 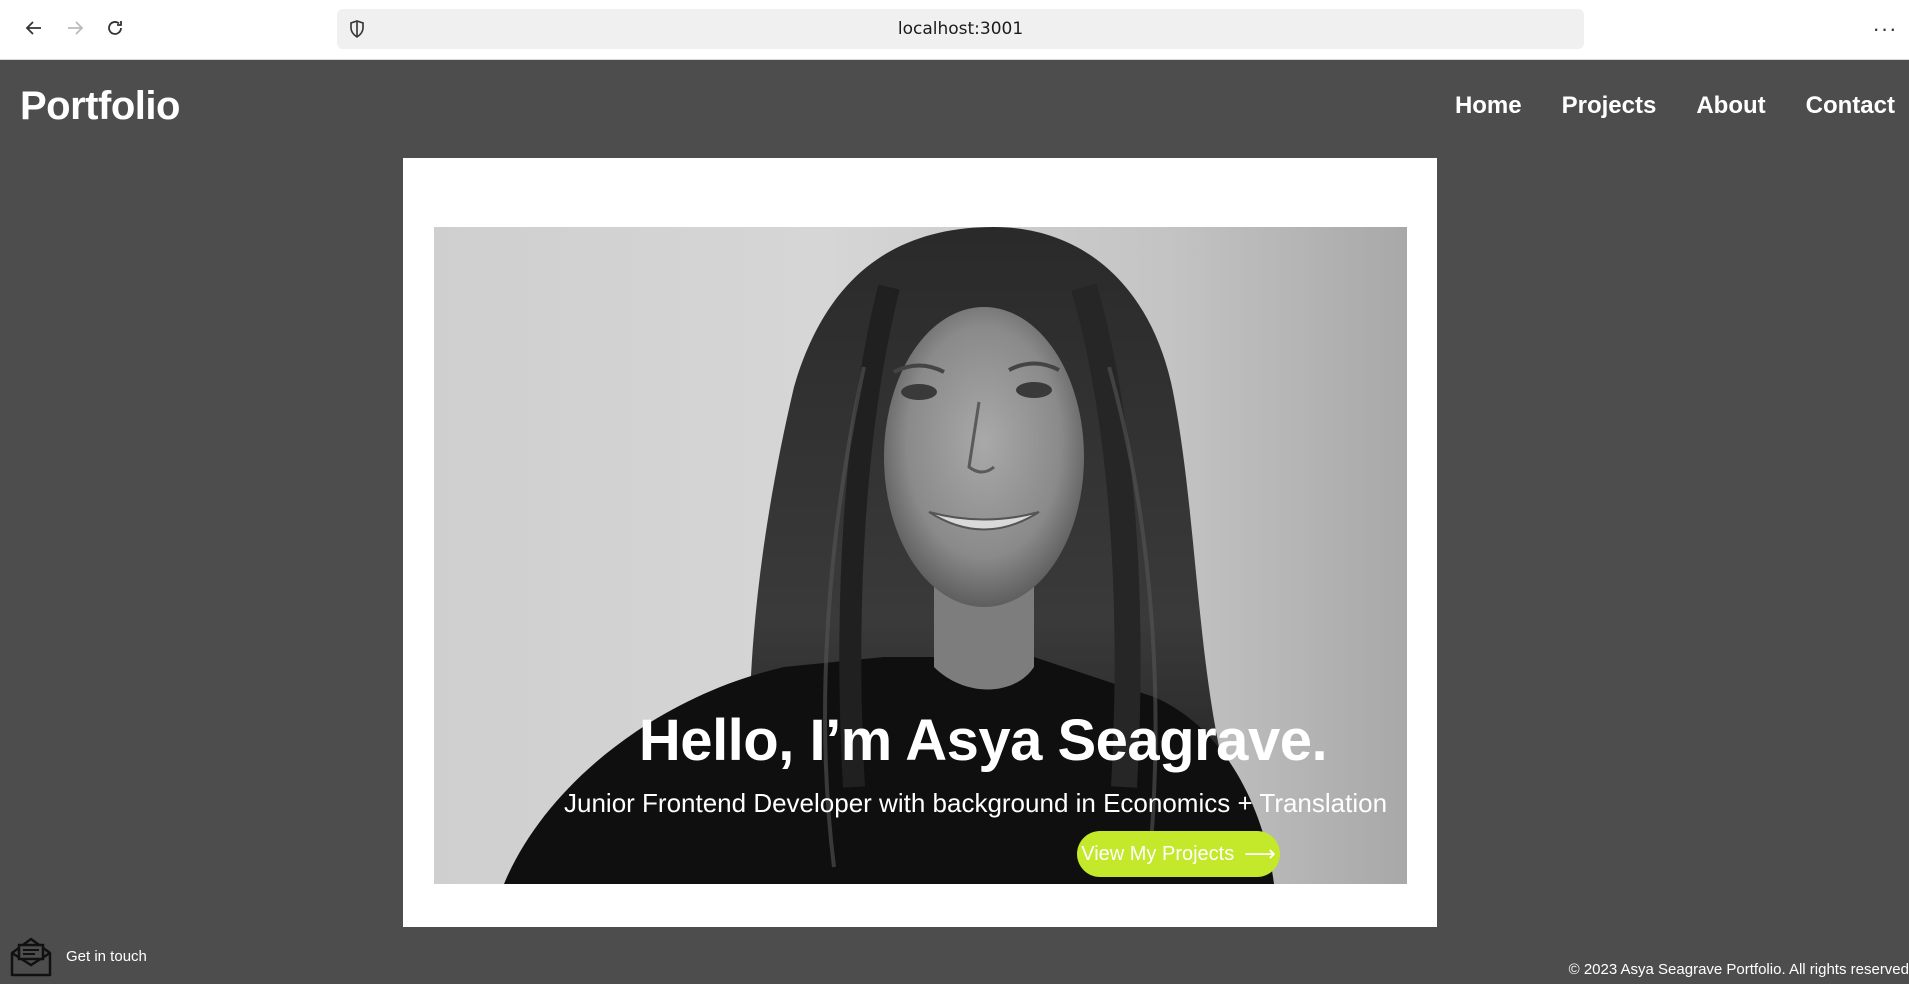 I want to click on nav-about: About, so click(x=1730, y=106).